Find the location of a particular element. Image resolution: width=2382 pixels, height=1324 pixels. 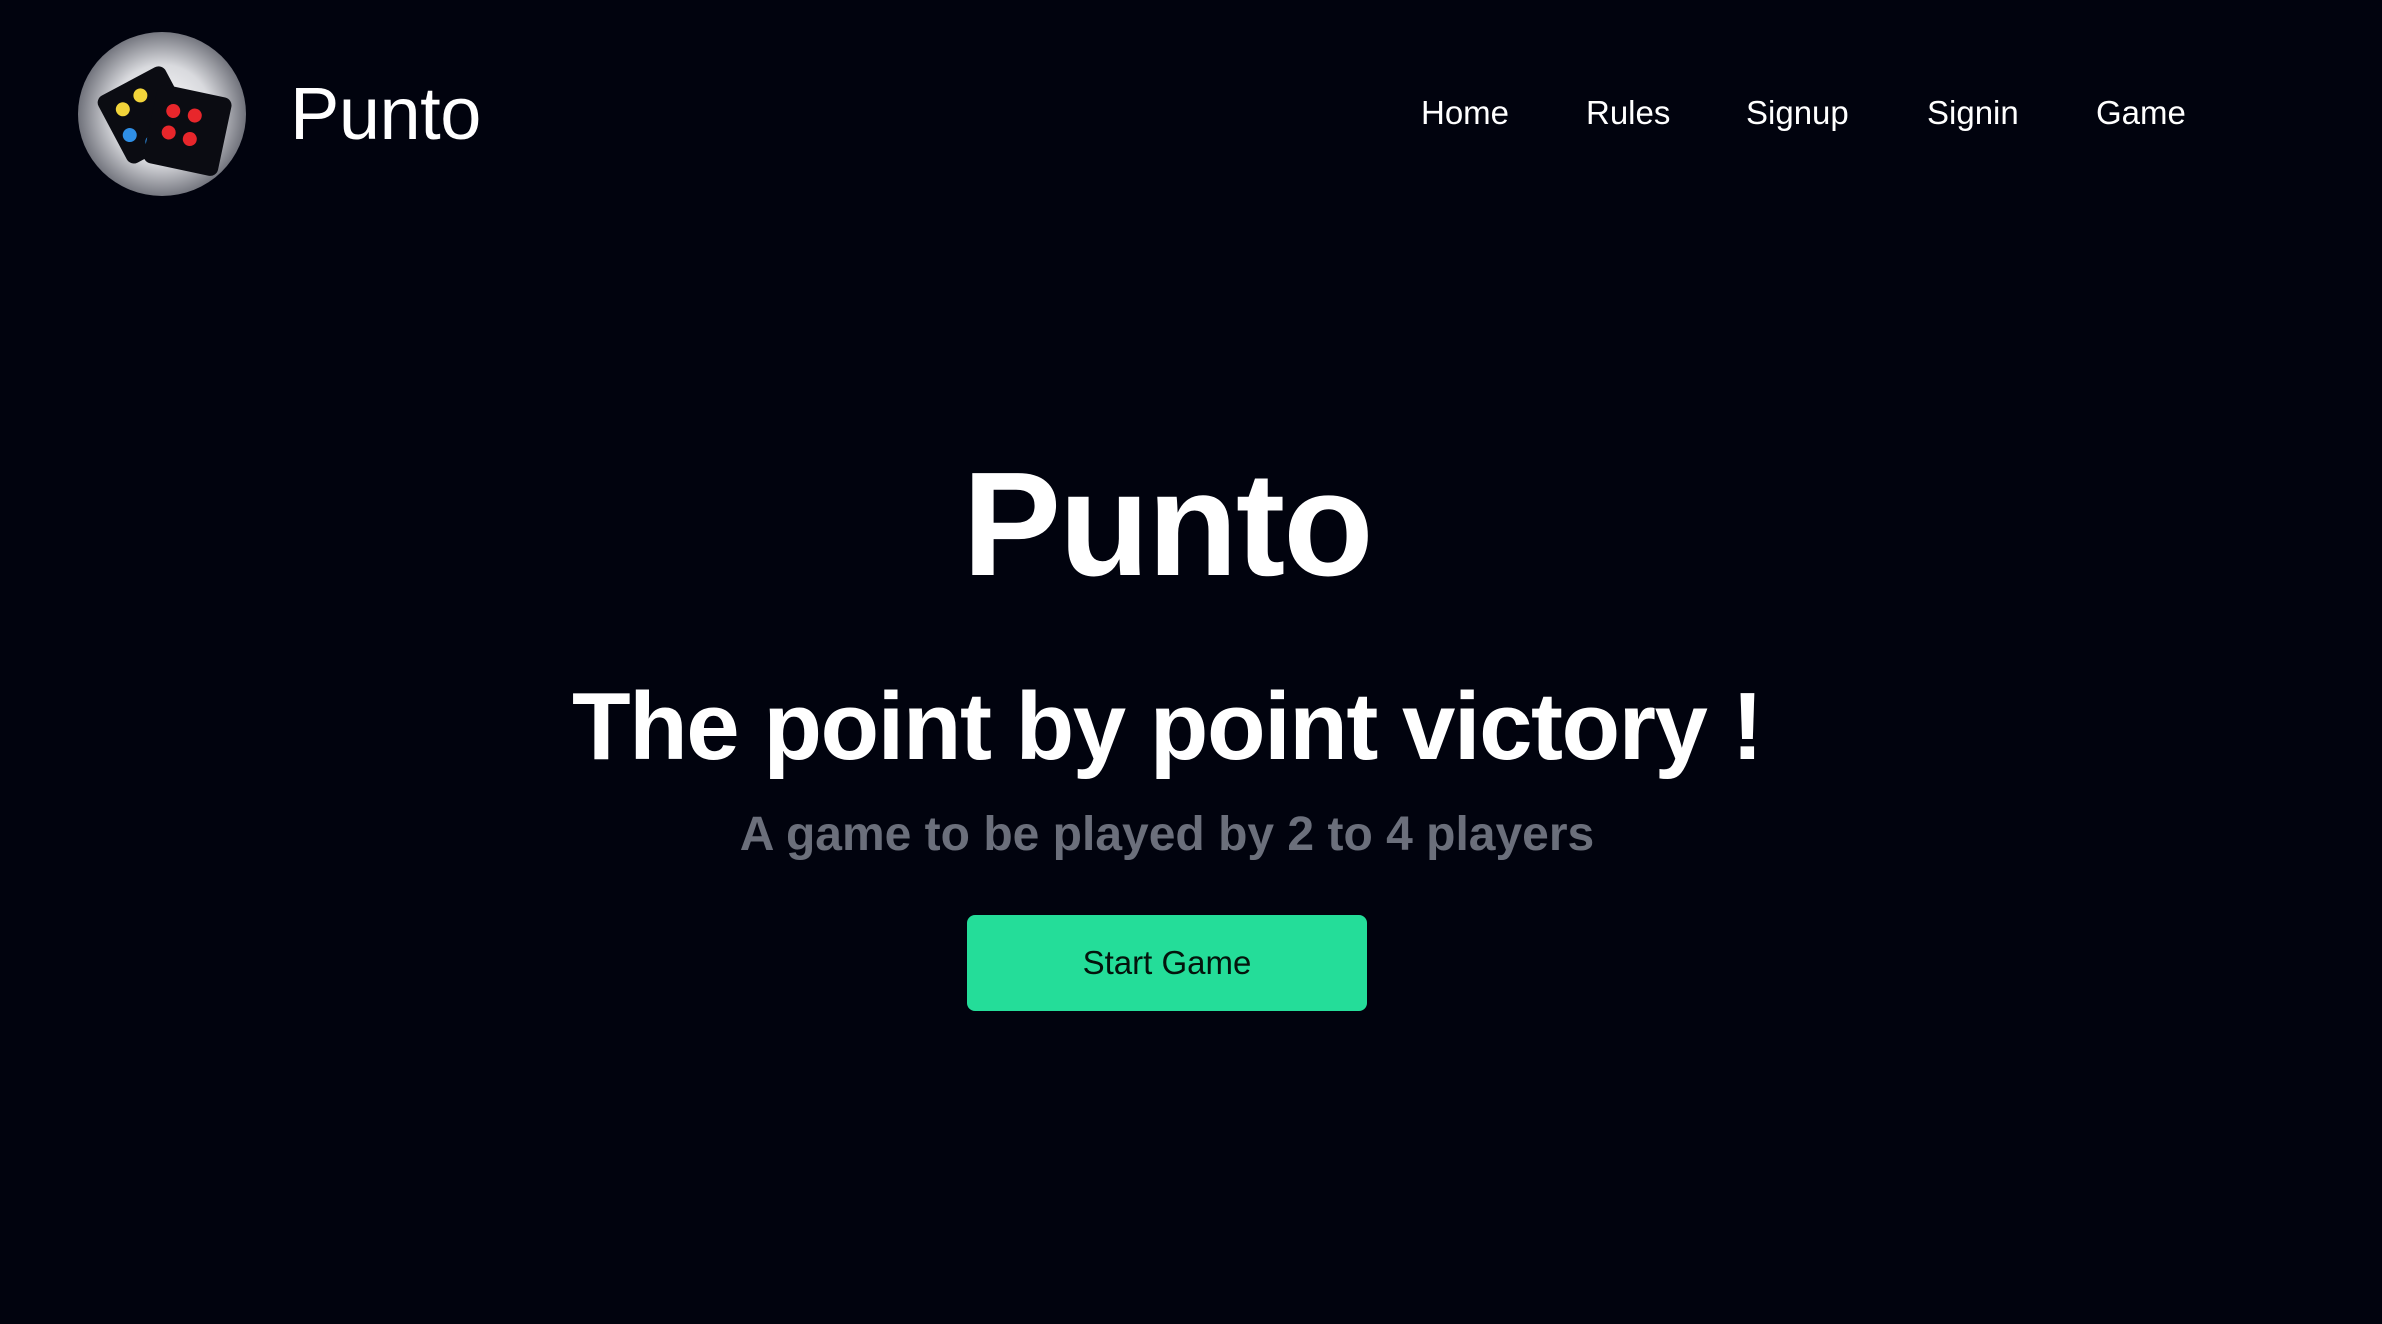

hero-title: Punto is located at coordinates (1167, 524).